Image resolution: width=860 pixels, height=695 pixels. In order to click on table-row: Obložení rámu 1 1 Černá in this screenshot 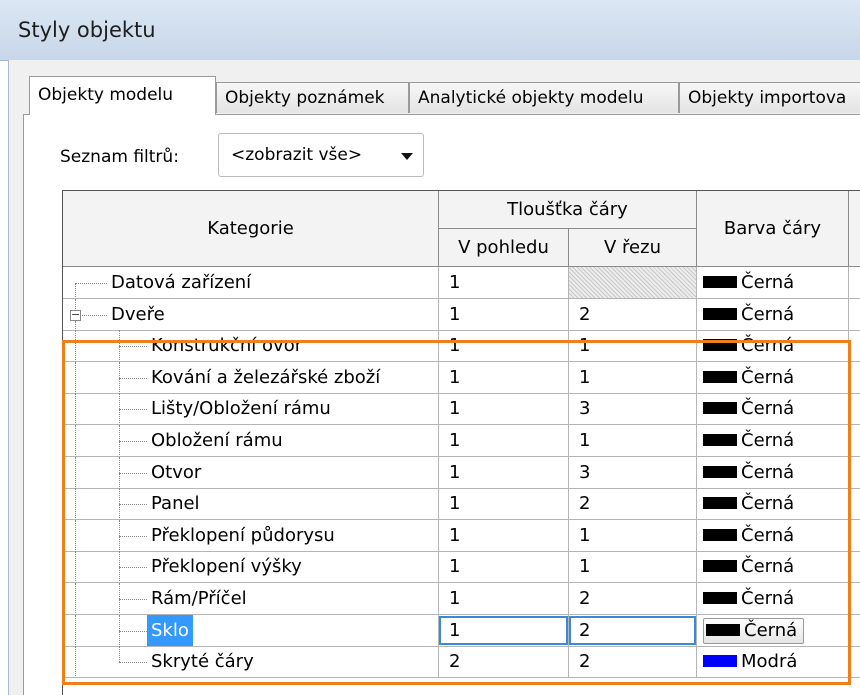, I will do `click(461, 441)`.